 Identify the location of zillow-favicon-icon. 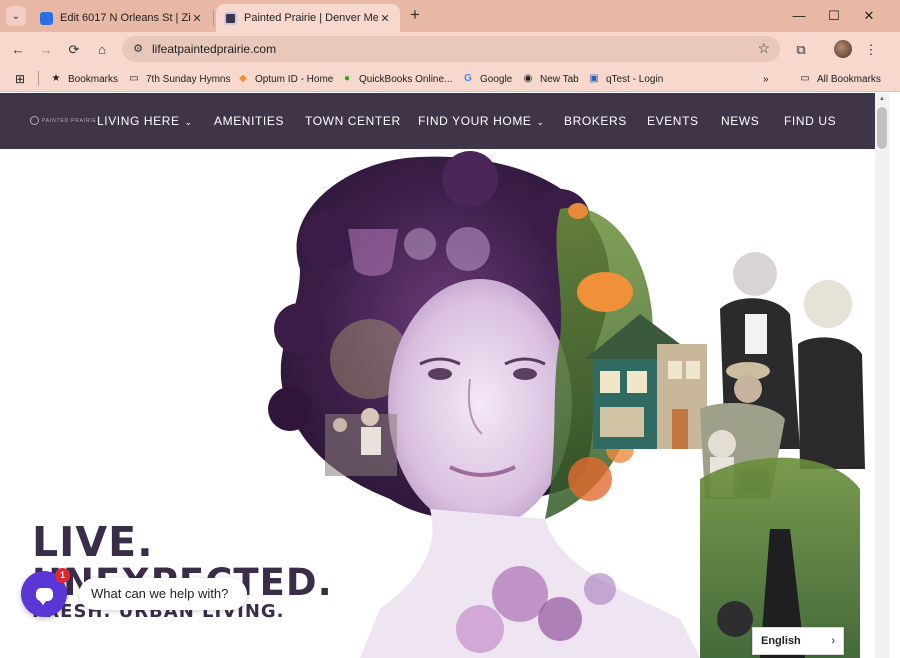
(46, 18).